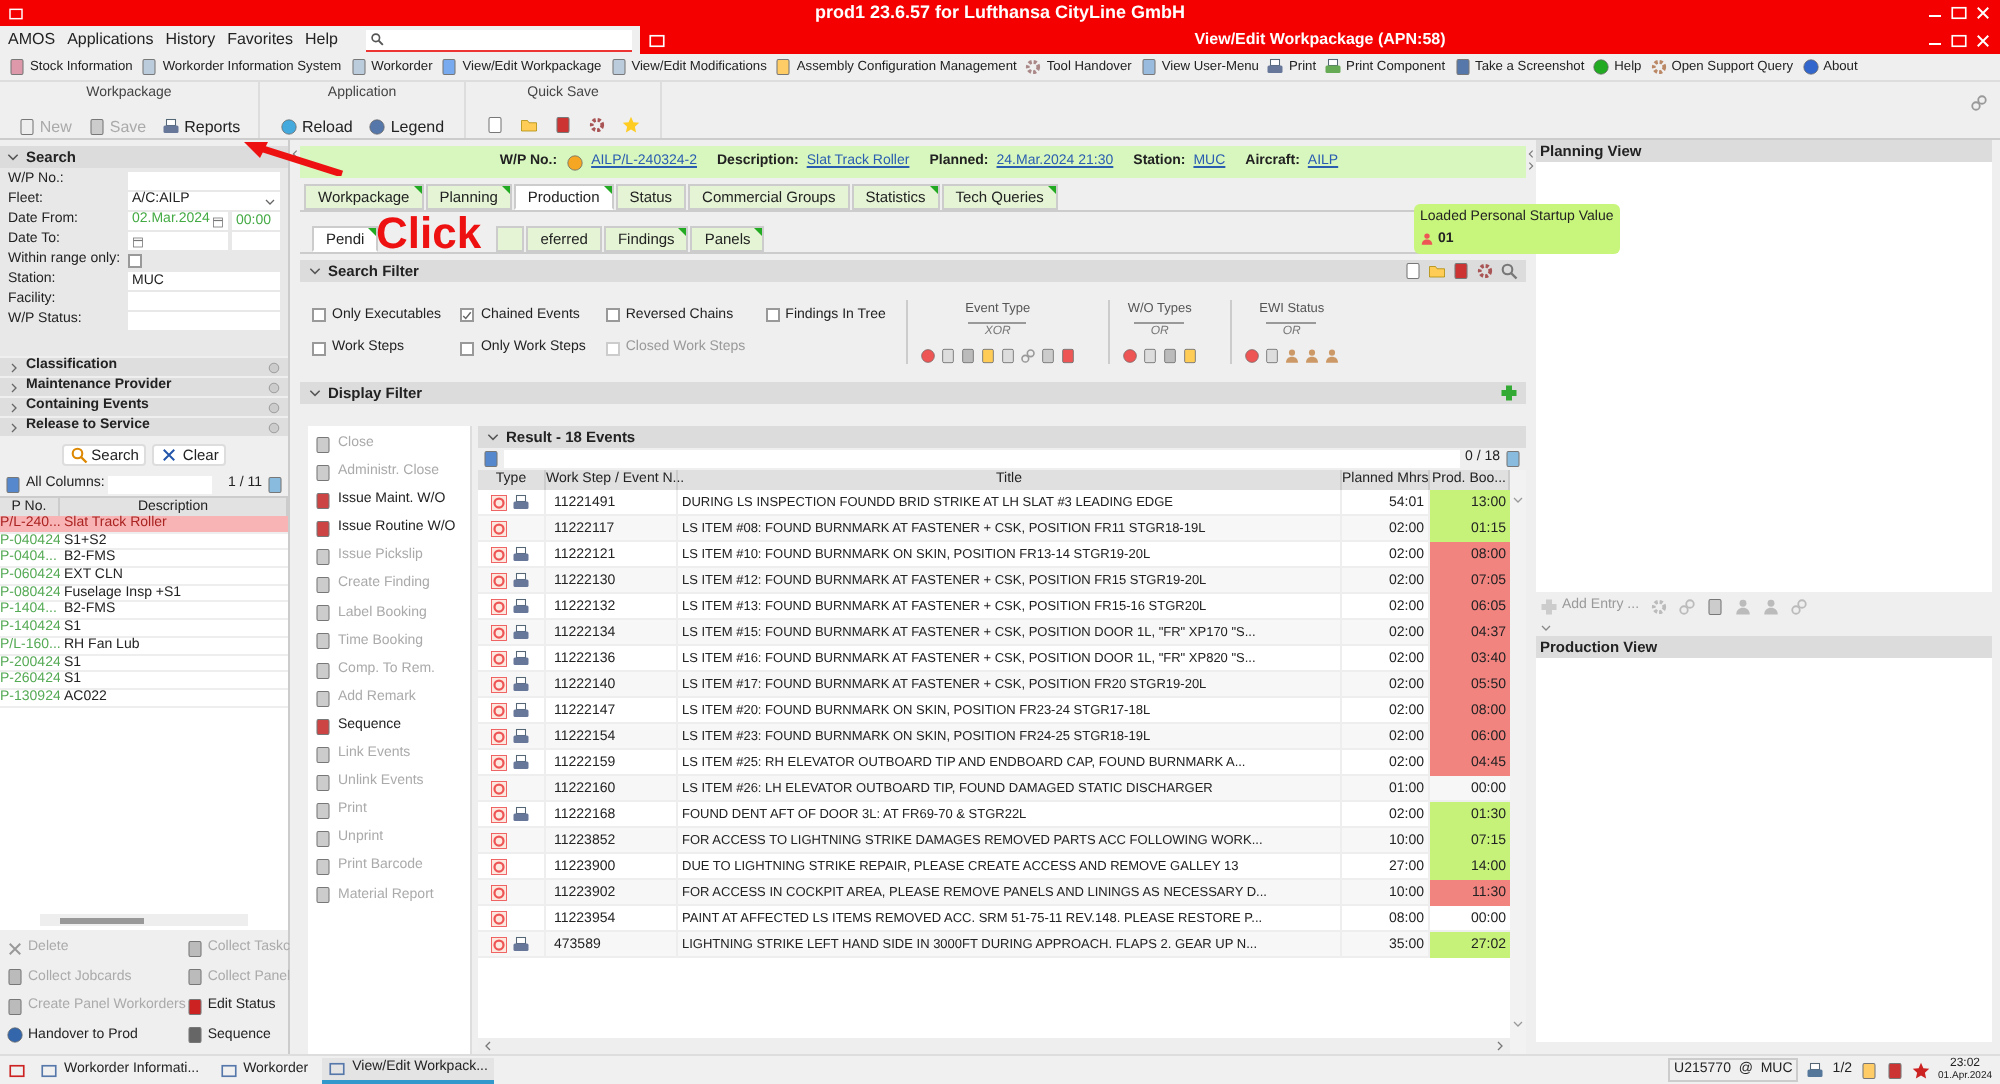 The height and width of the screenshot is (1084, 2000). What do you see at coordinates (510, 239) in the screenshot?
I see `tab` at bounding box center [510, 239].